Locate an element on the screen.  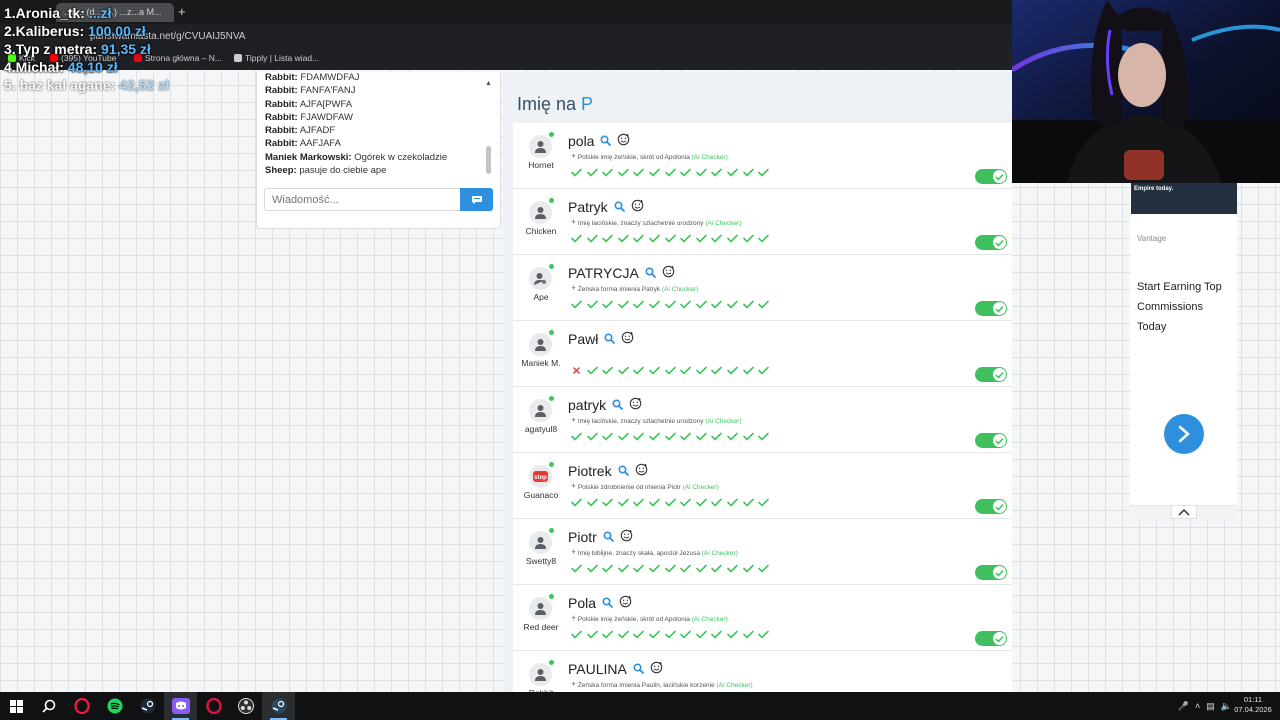
ad-collapse-button is located at coordinates (1184, 512).